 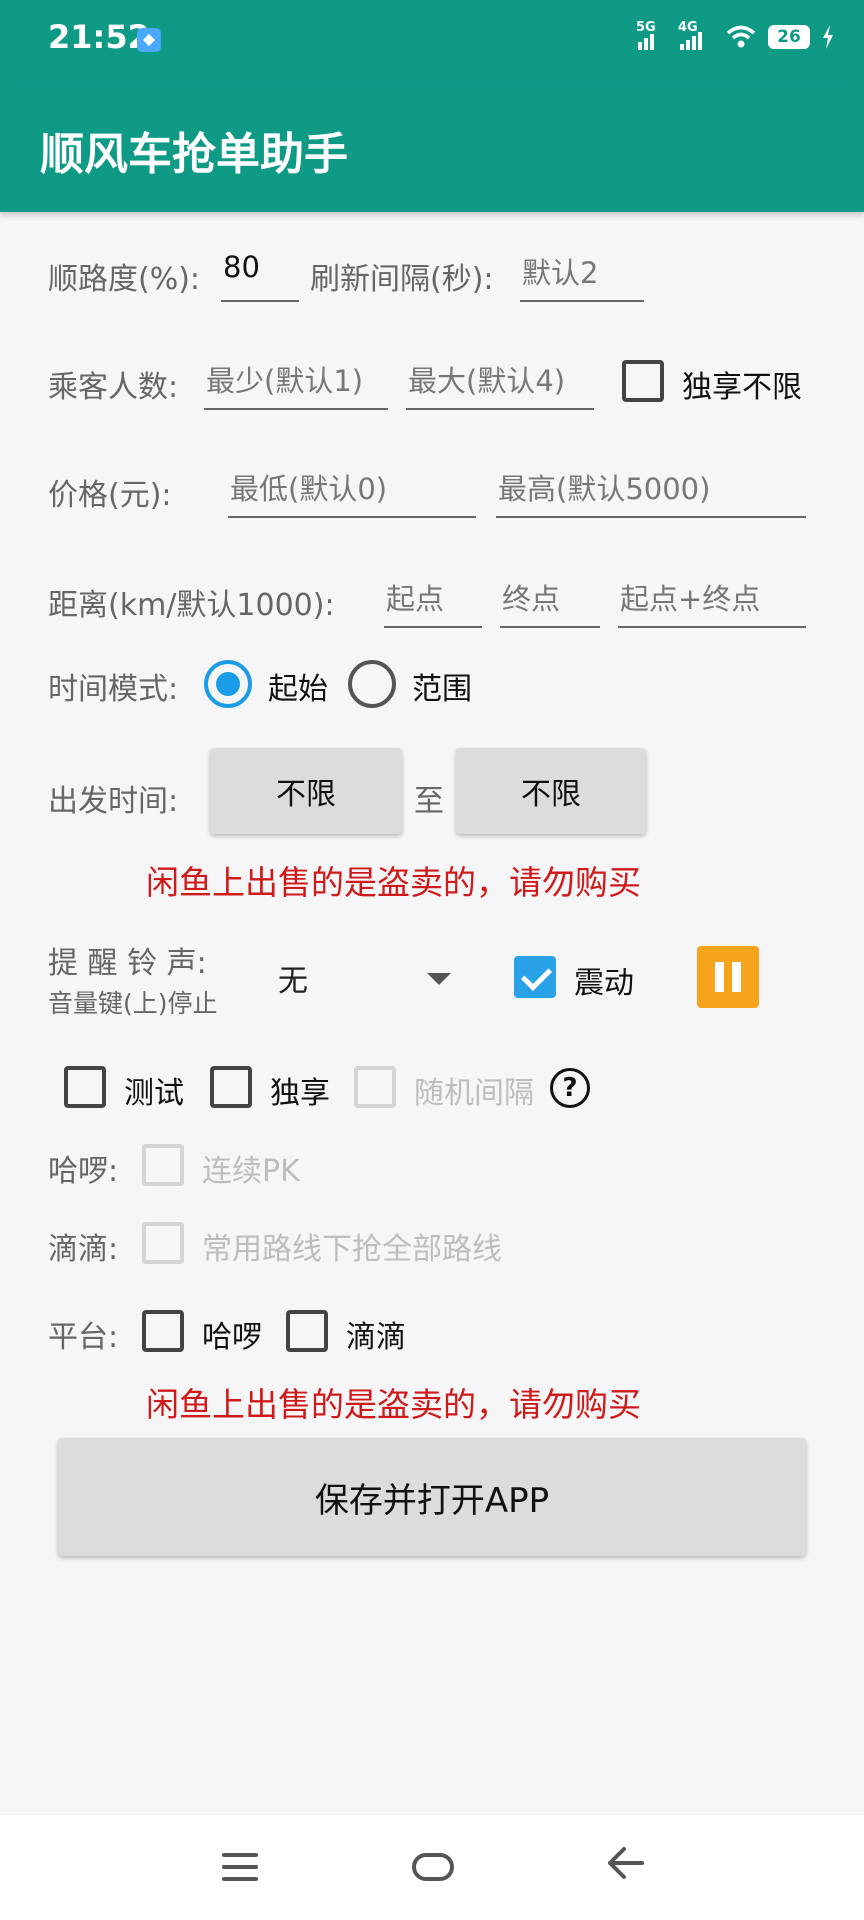 I want to click on exclusive-label: 独享, so click(x=300, y=1093).